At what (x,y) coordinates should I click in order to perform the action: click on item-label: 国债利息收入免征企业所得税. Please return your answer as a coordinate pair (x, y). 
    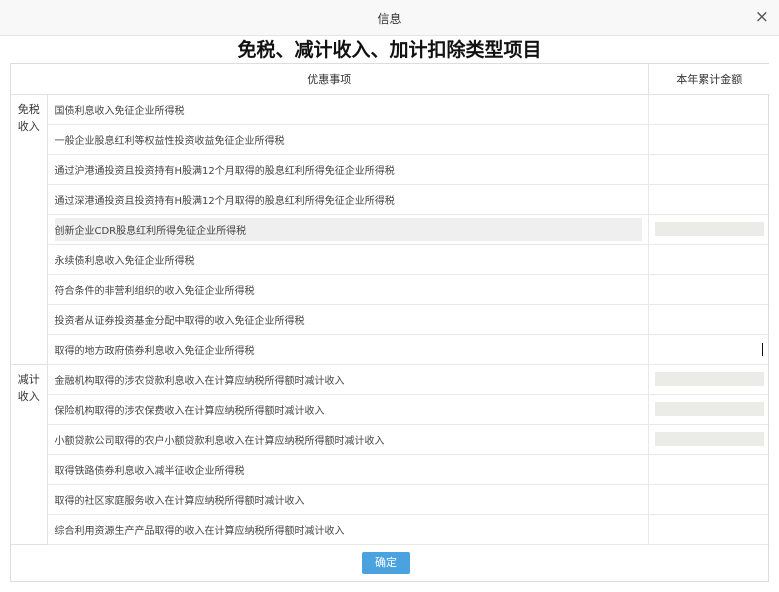
    Looking at the image, I should click on (347, 109).